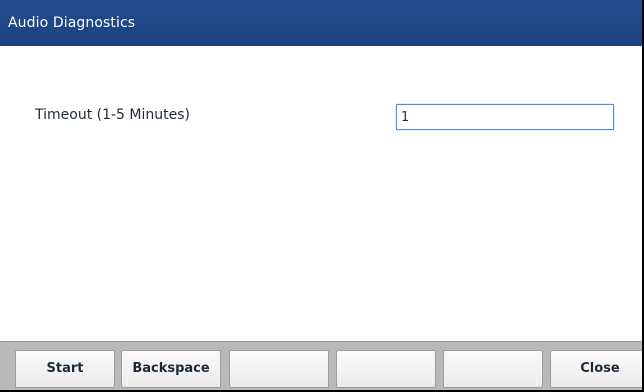  Describe the element at coordinates (279, 369) in the screenshot. I see `softkey-3-blank` at that location.